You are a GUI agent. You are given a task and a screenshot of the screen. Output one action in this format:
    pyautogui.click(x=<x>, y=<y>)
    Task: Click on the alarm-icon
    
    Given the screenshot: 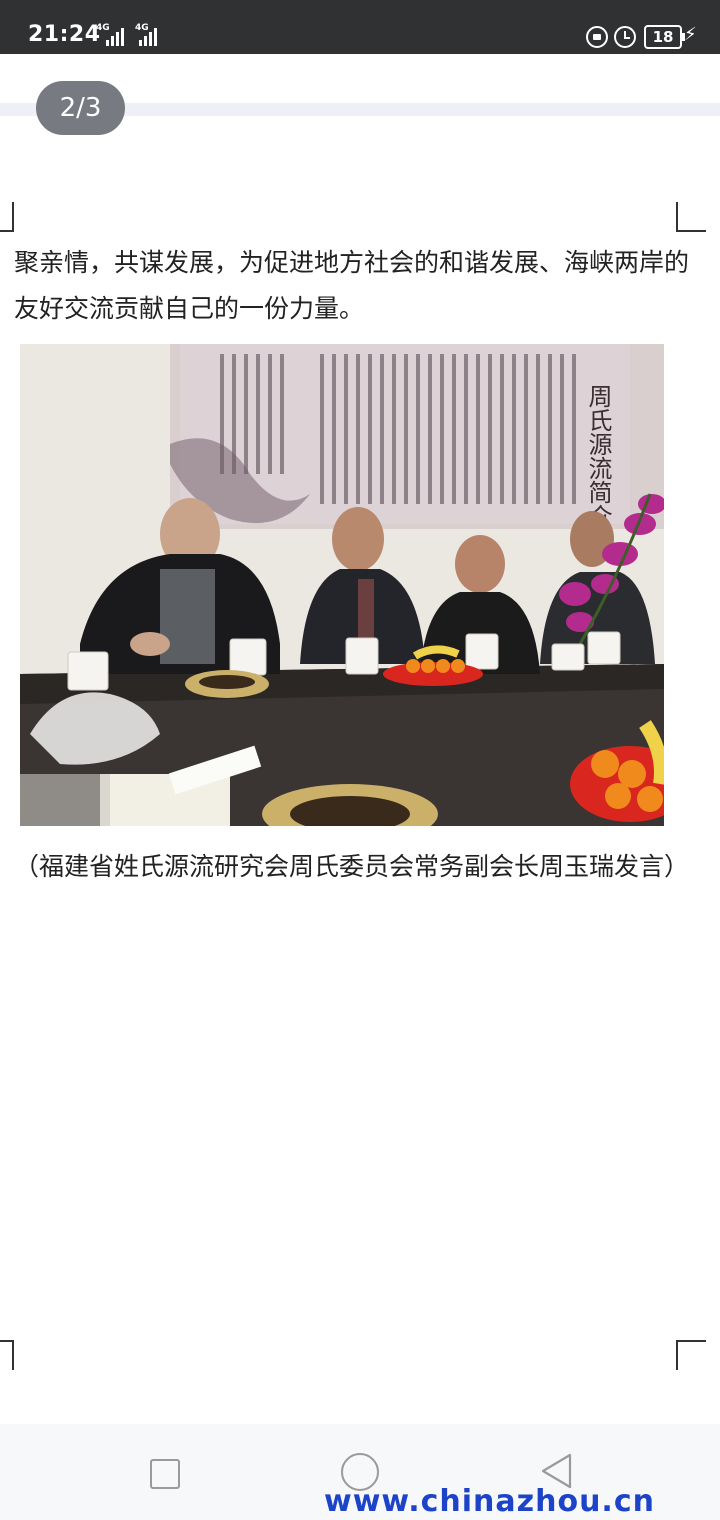 What is the action you would take?
    pyautogui.click(x=625, y=37)
    